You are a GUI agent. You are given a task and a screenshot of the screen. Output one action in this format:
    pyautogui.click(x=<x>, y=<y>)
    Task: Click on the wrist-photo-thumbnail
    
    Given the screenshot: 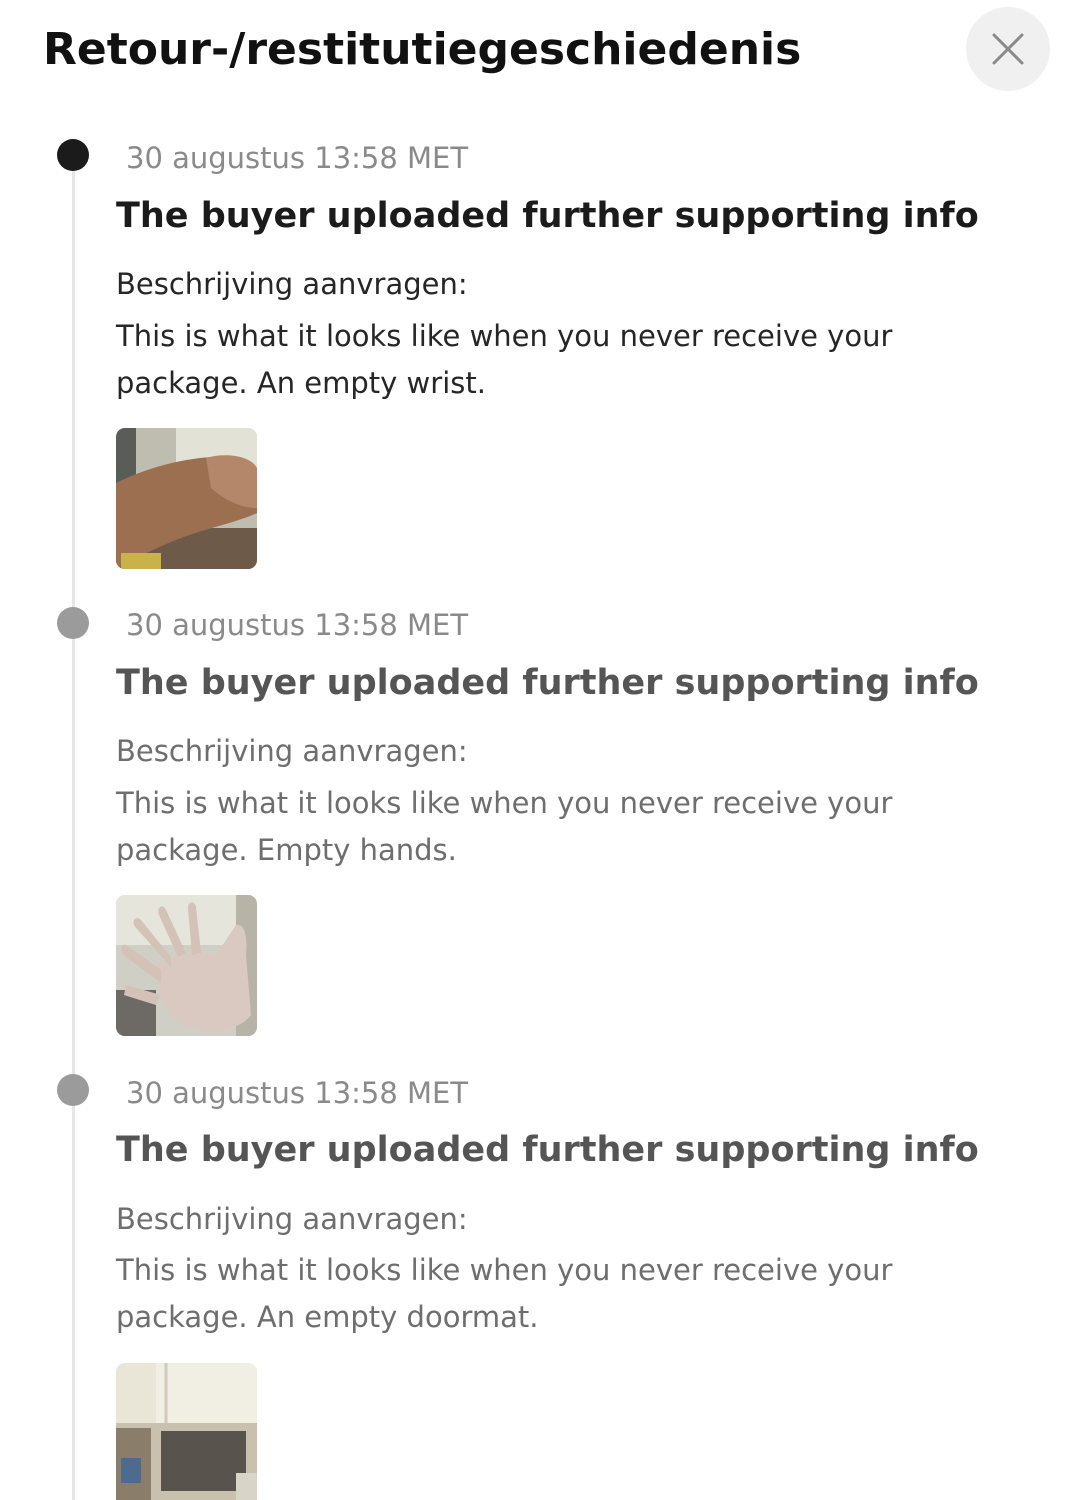 What is the action you would take?
    pyautogui.click(x=186, y=498)
    